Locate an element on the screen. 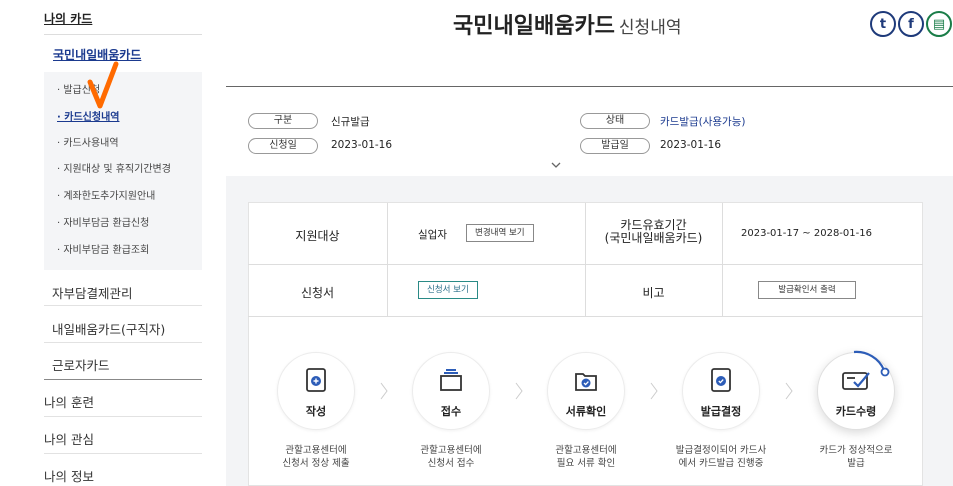 The width and height of the screenshot is (953, 486). sidebar-top-title: 나의 카드 is located at coordinates (123, 22).